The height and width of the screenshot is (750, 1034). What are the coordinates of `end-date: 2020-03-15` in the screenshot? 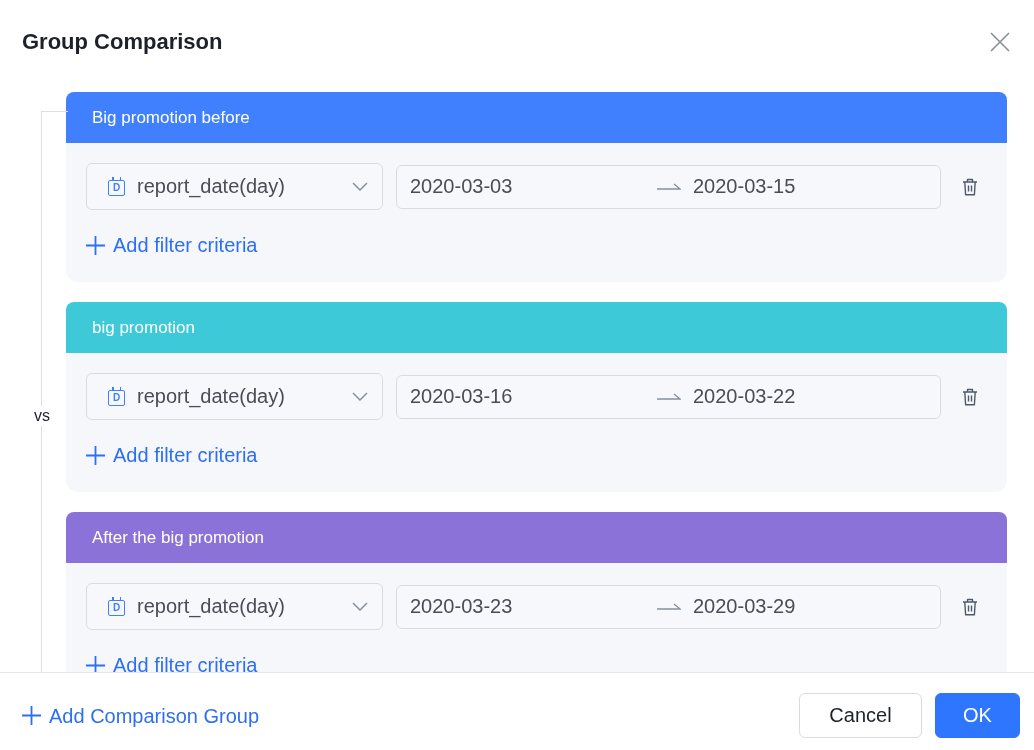 It's located at (744, 186).